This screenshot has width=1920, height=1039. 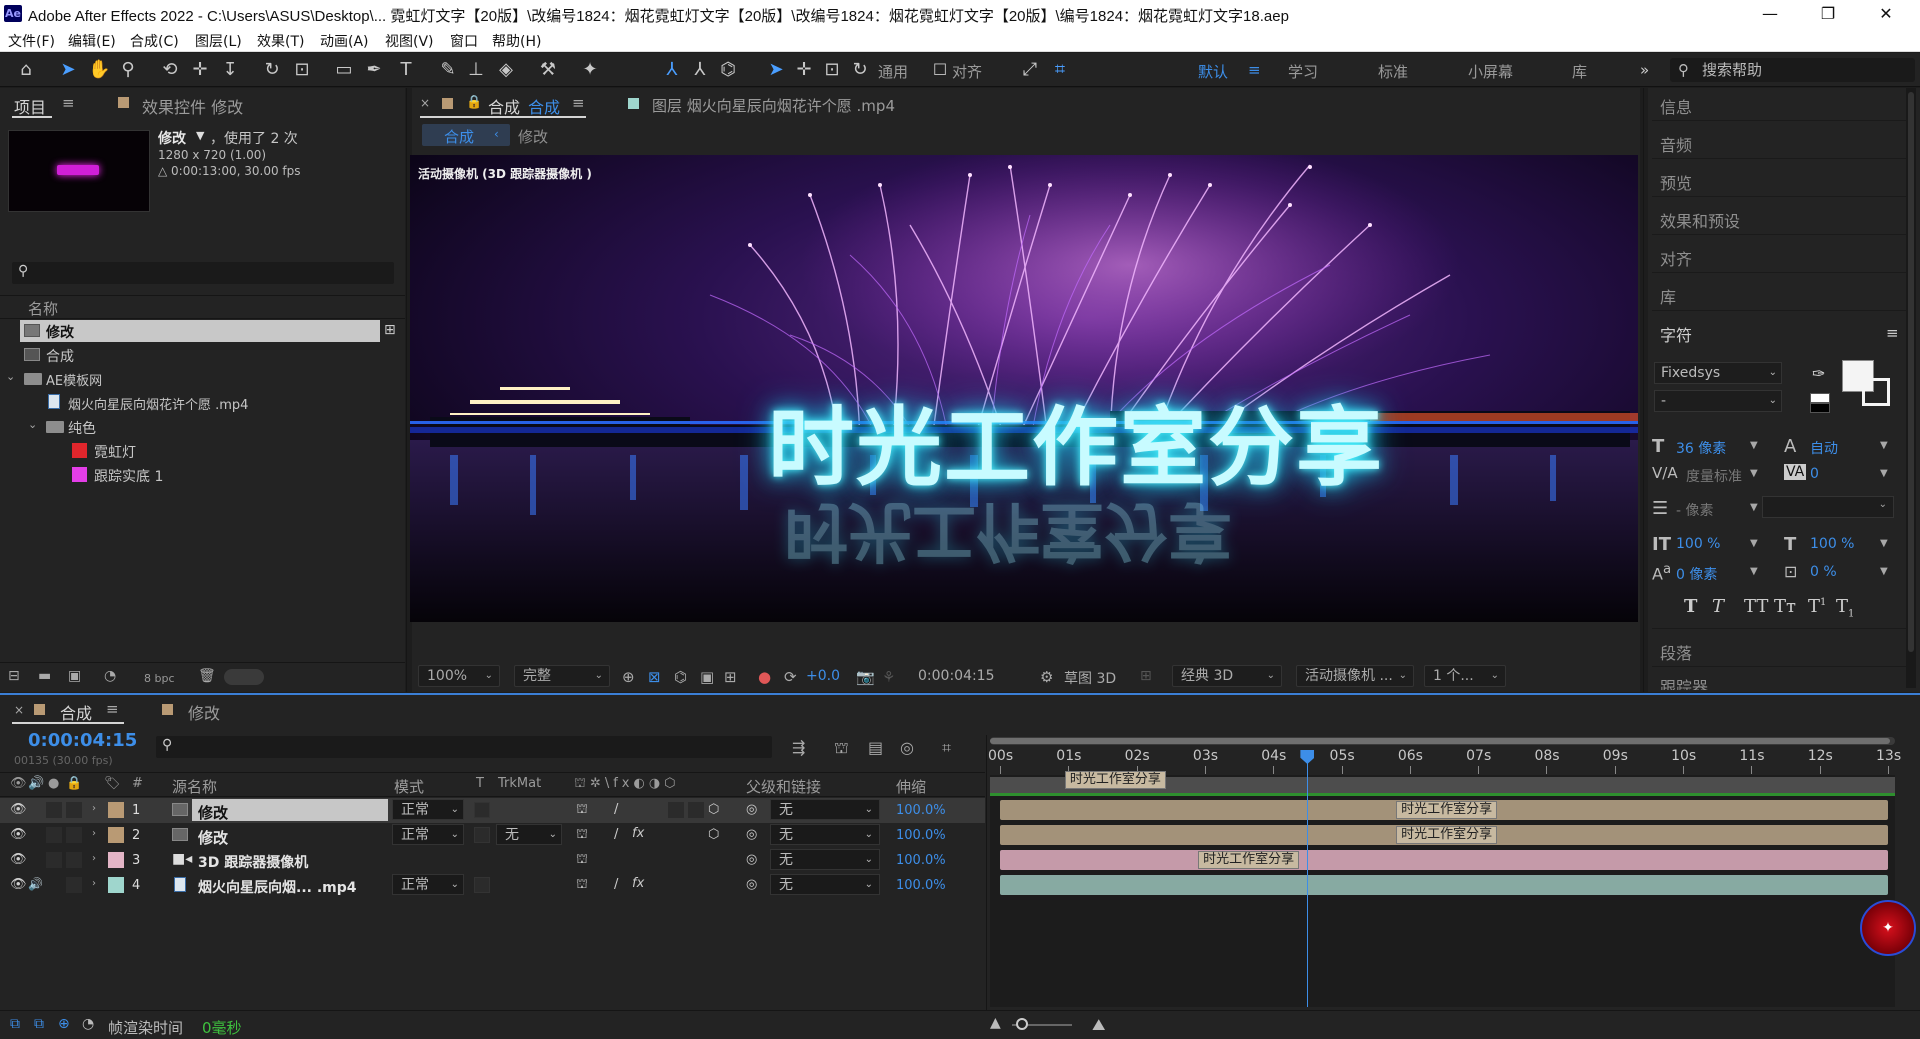 I want to click on timeline-current-time: 0:00:04:15, so click(x=82, y=740).